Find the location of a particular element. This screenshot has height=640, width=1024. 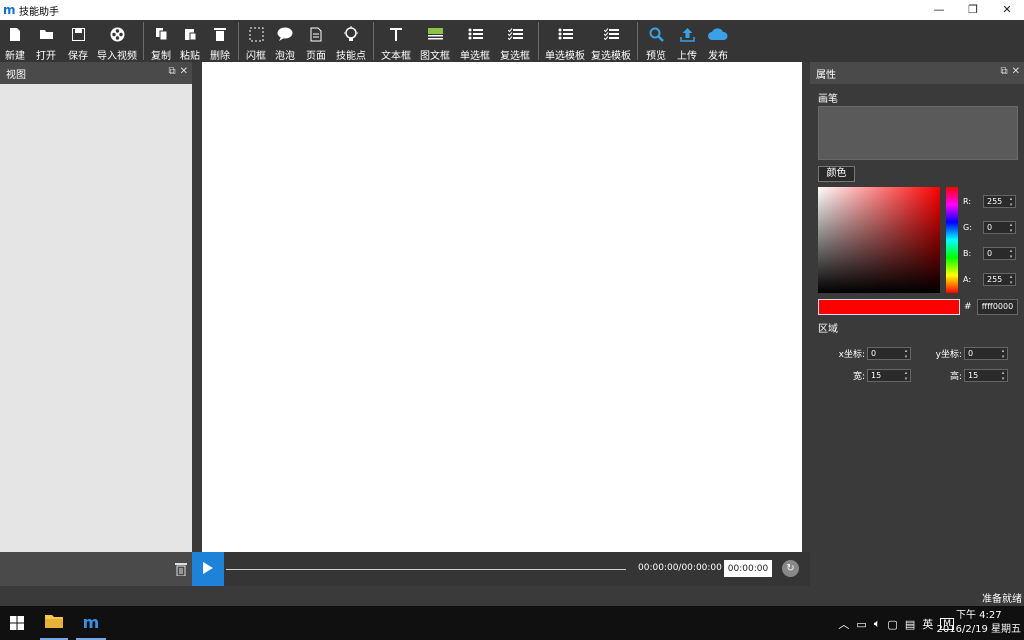

g-spinbox: 0 is located at coordinates (999, 227).